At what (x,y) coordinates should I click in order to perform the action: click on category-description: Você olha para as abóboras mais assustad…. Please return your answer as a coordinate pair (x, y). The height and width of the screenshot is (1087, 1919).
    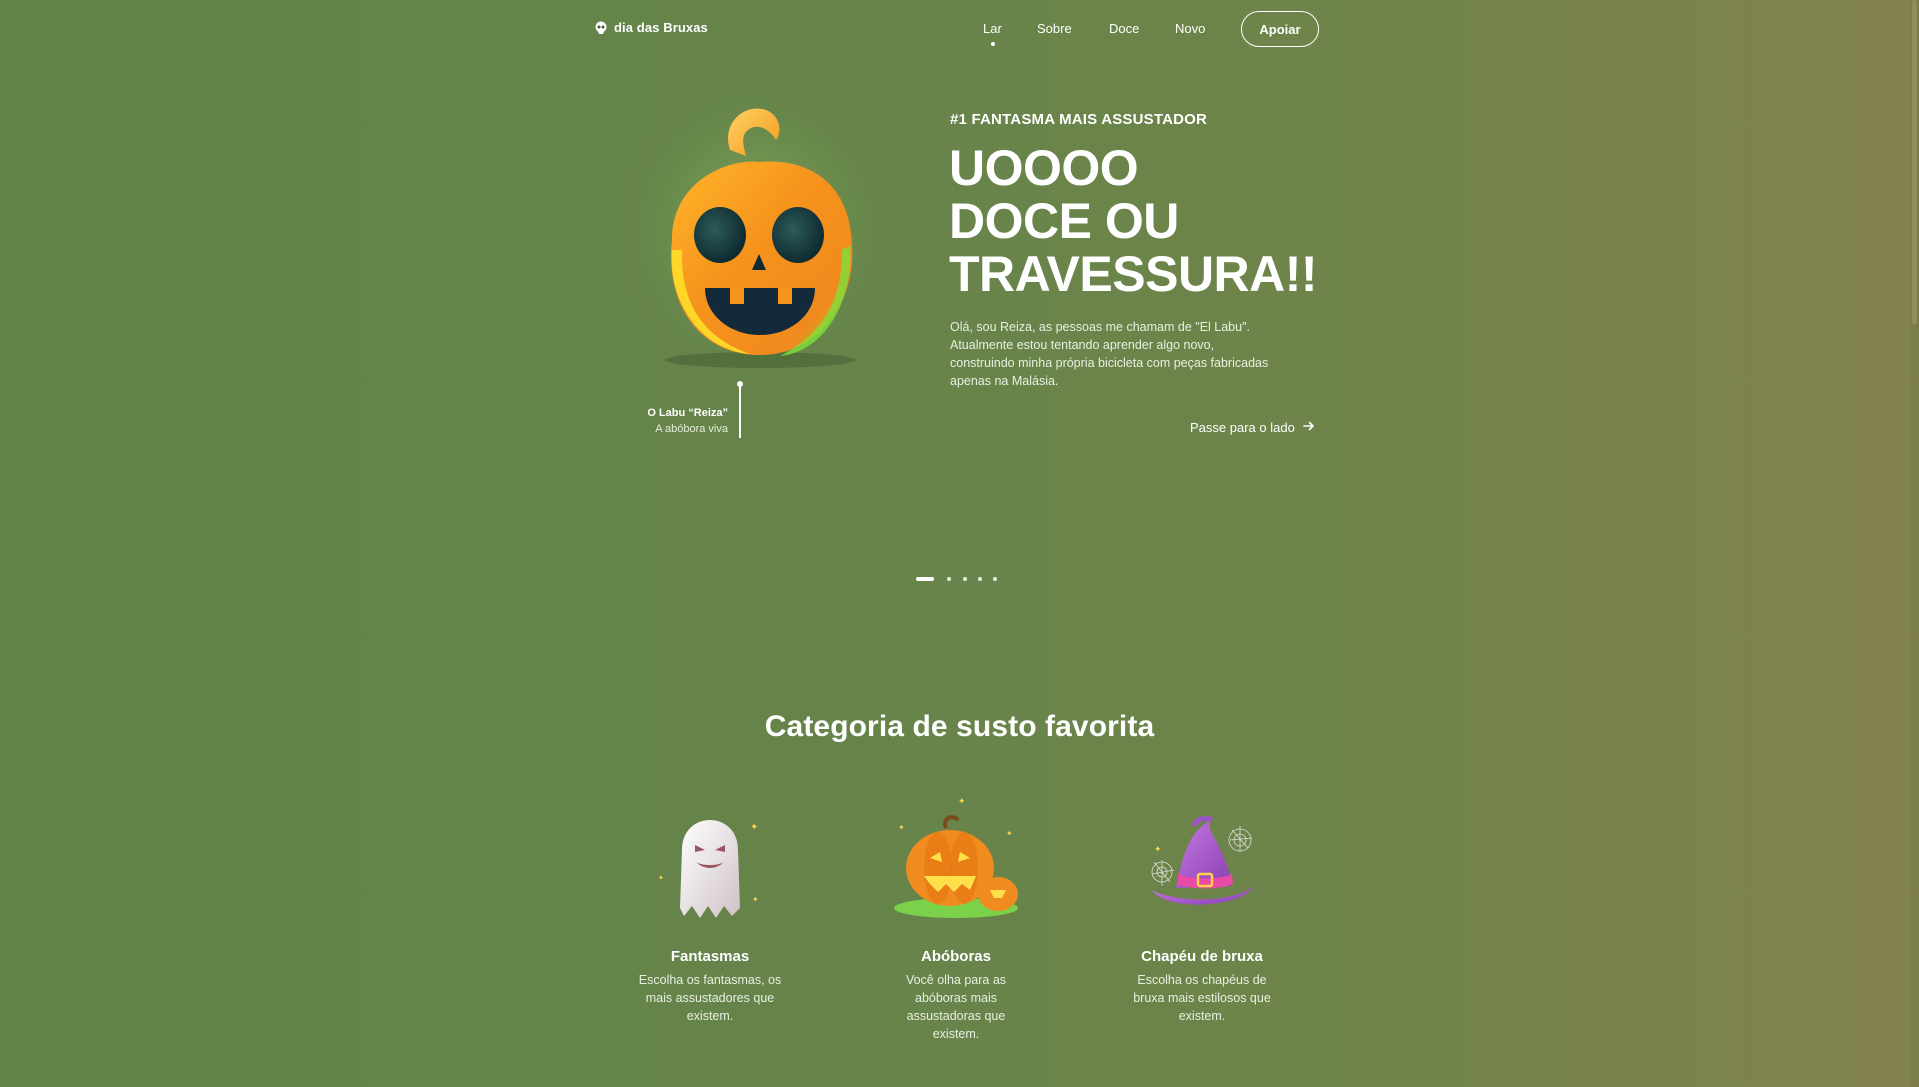
    Looking at the image, I should click on (956, 1007).